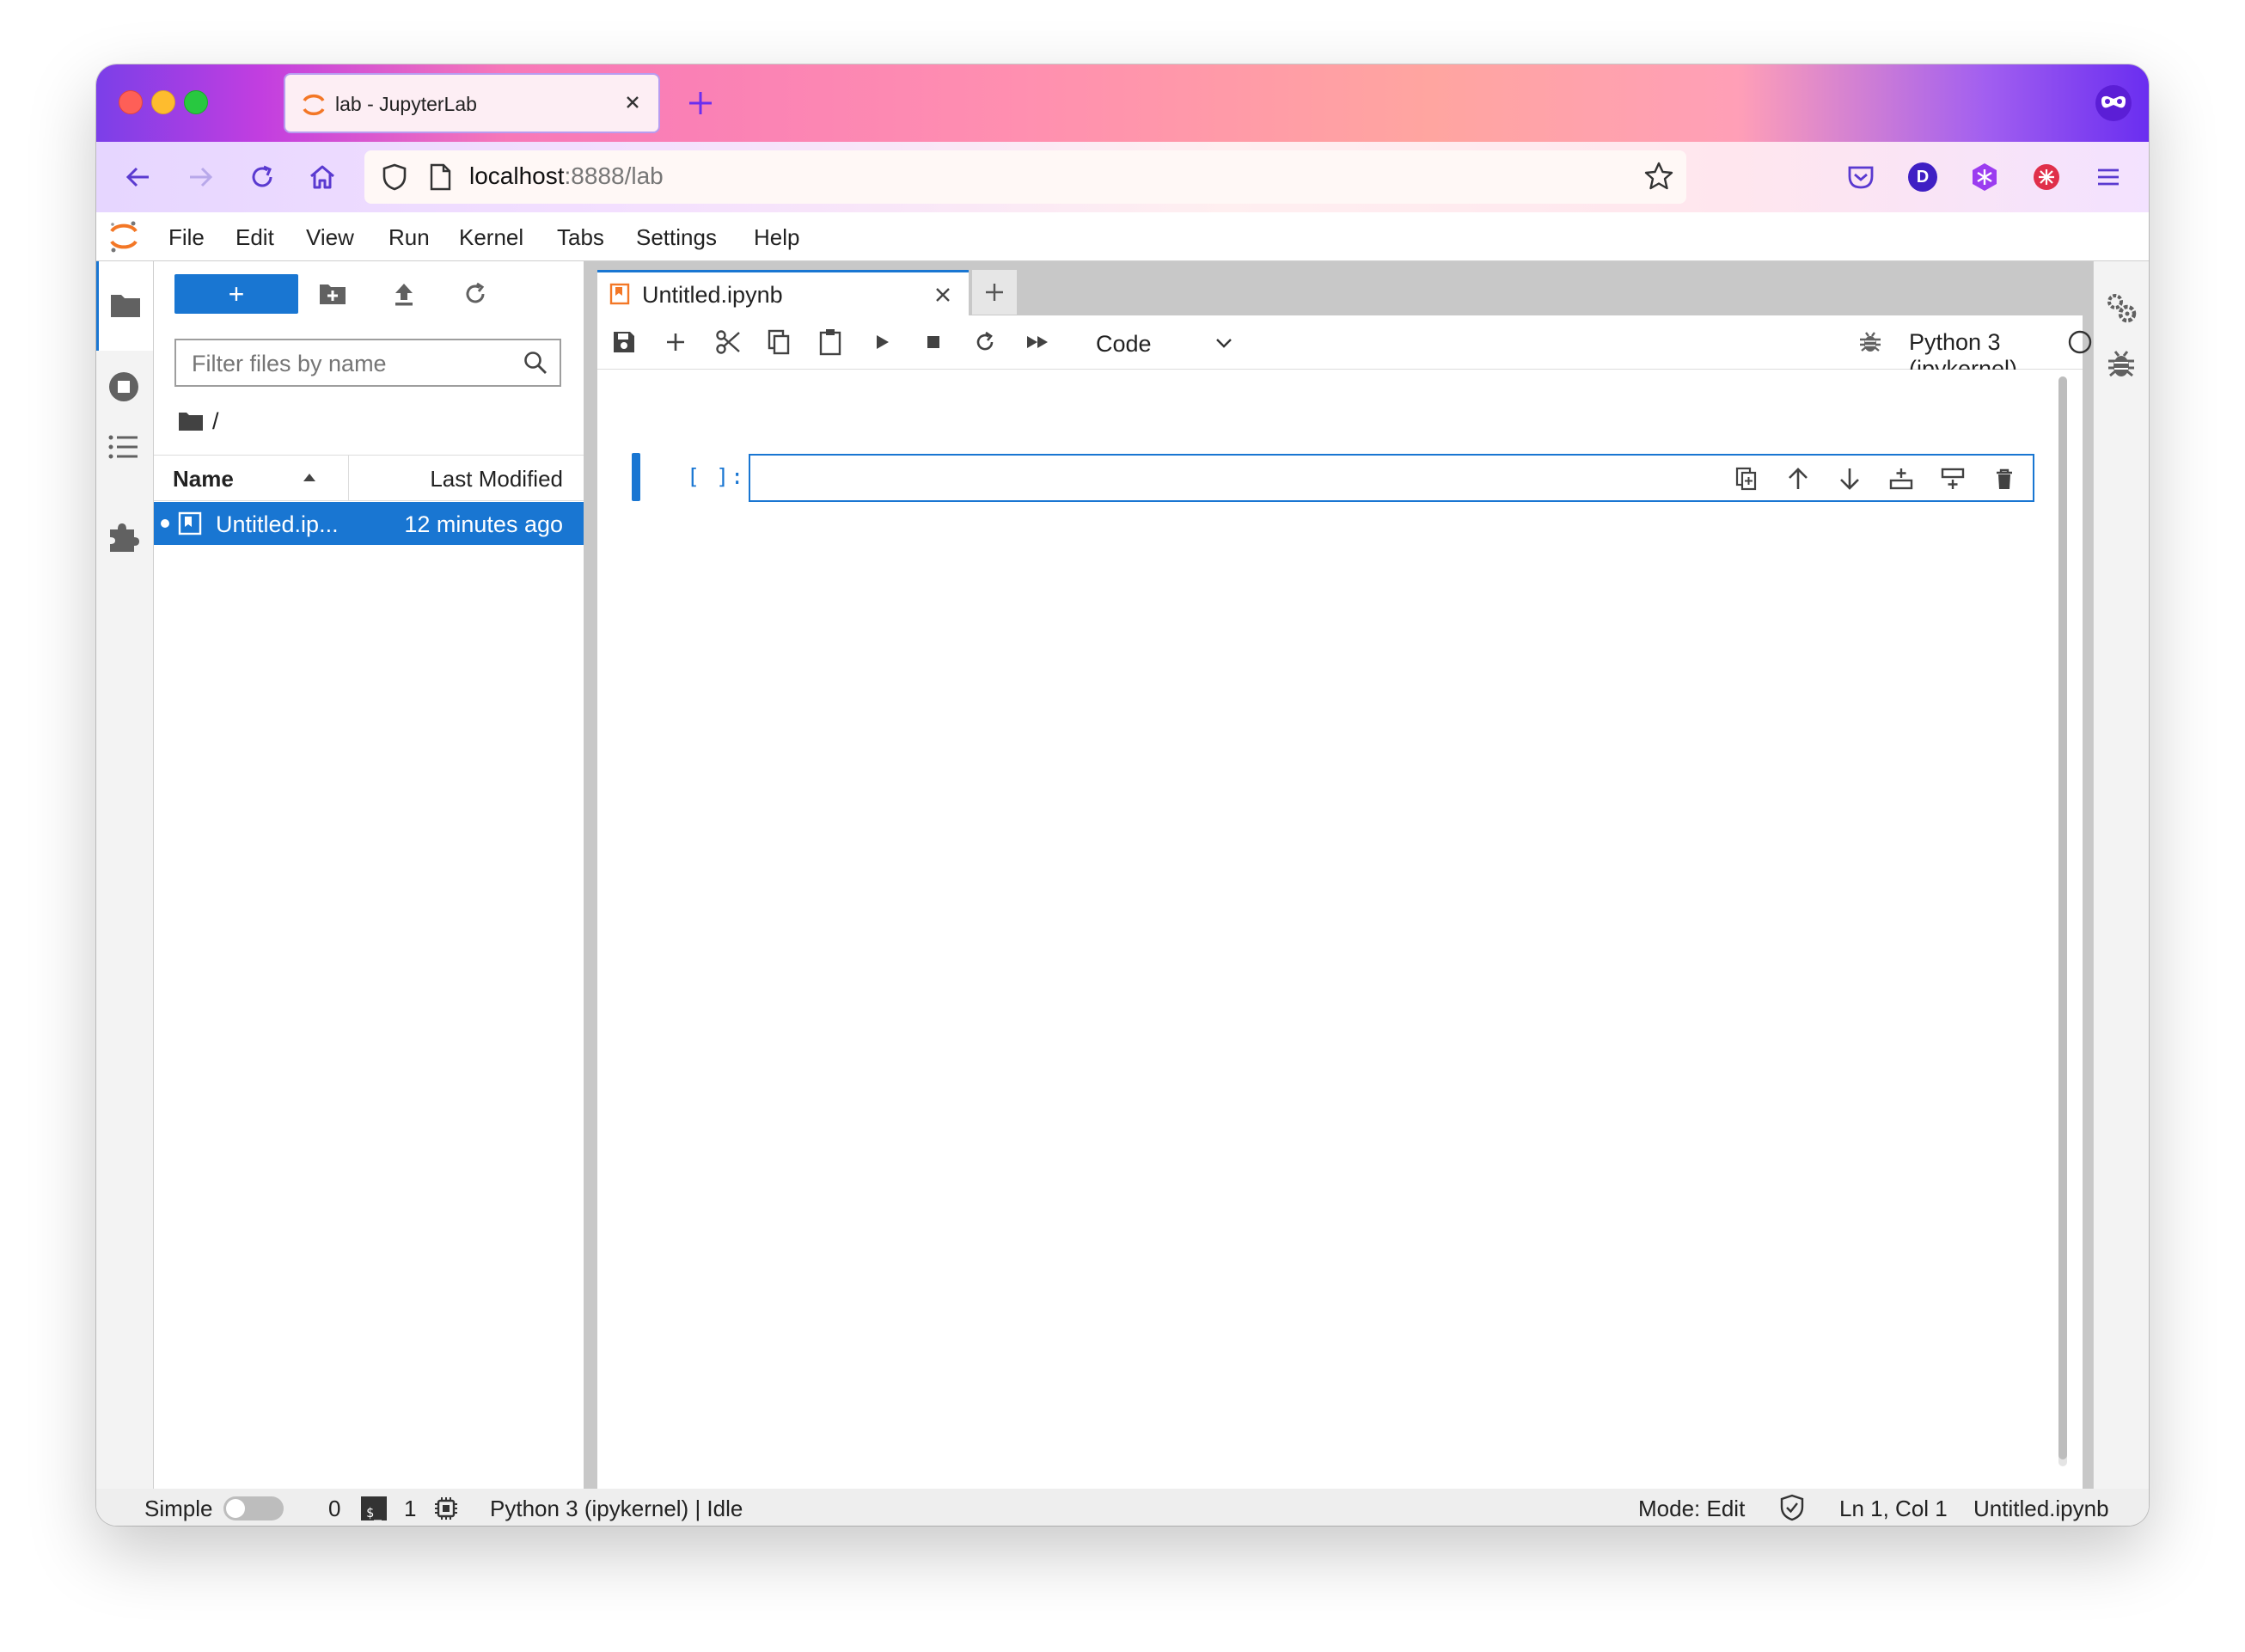  What do you see at coordinates (2121, 875) in the screenshot?
I see `right-activity-bar` at bounding box center [2121, 875].